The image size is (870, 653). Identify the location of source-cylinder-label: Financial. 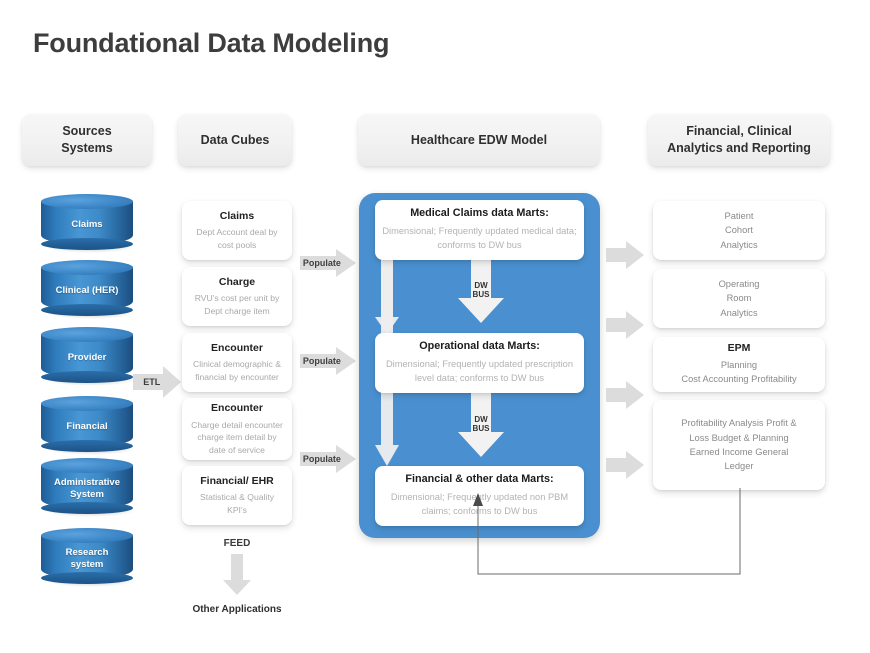
(87, 427).